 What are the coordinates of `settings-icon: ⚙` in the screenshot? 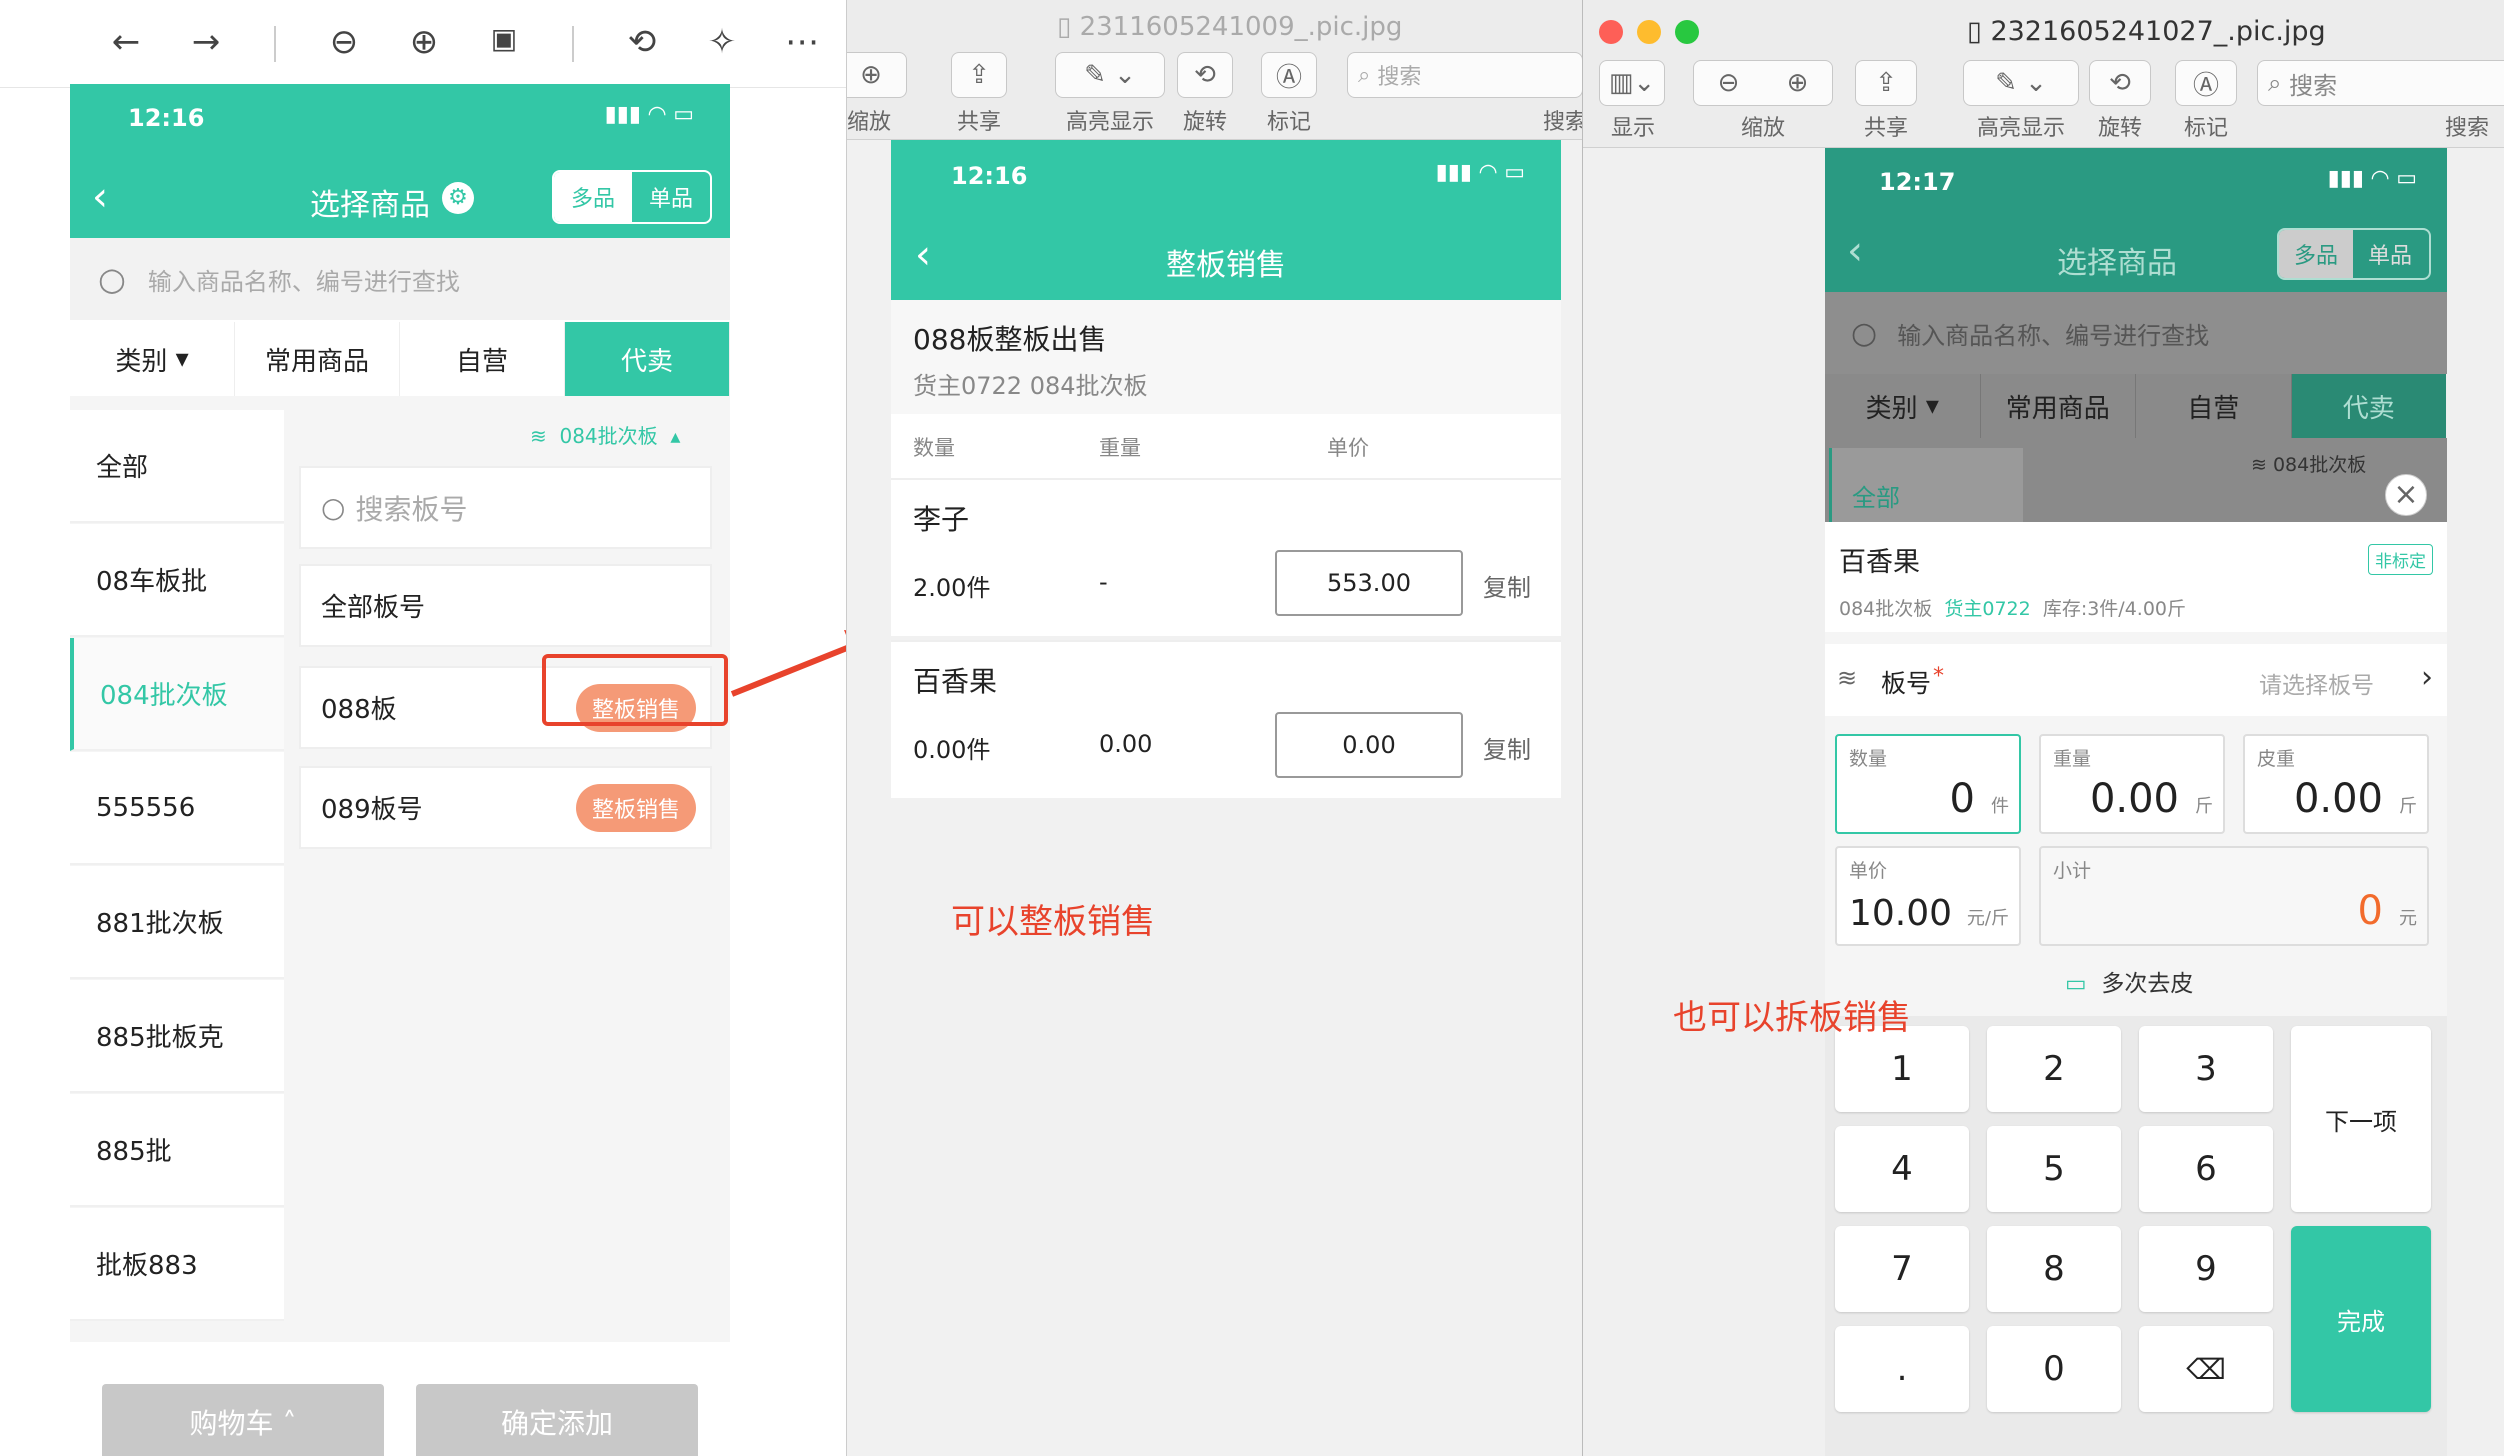 It's located at (458, 198).